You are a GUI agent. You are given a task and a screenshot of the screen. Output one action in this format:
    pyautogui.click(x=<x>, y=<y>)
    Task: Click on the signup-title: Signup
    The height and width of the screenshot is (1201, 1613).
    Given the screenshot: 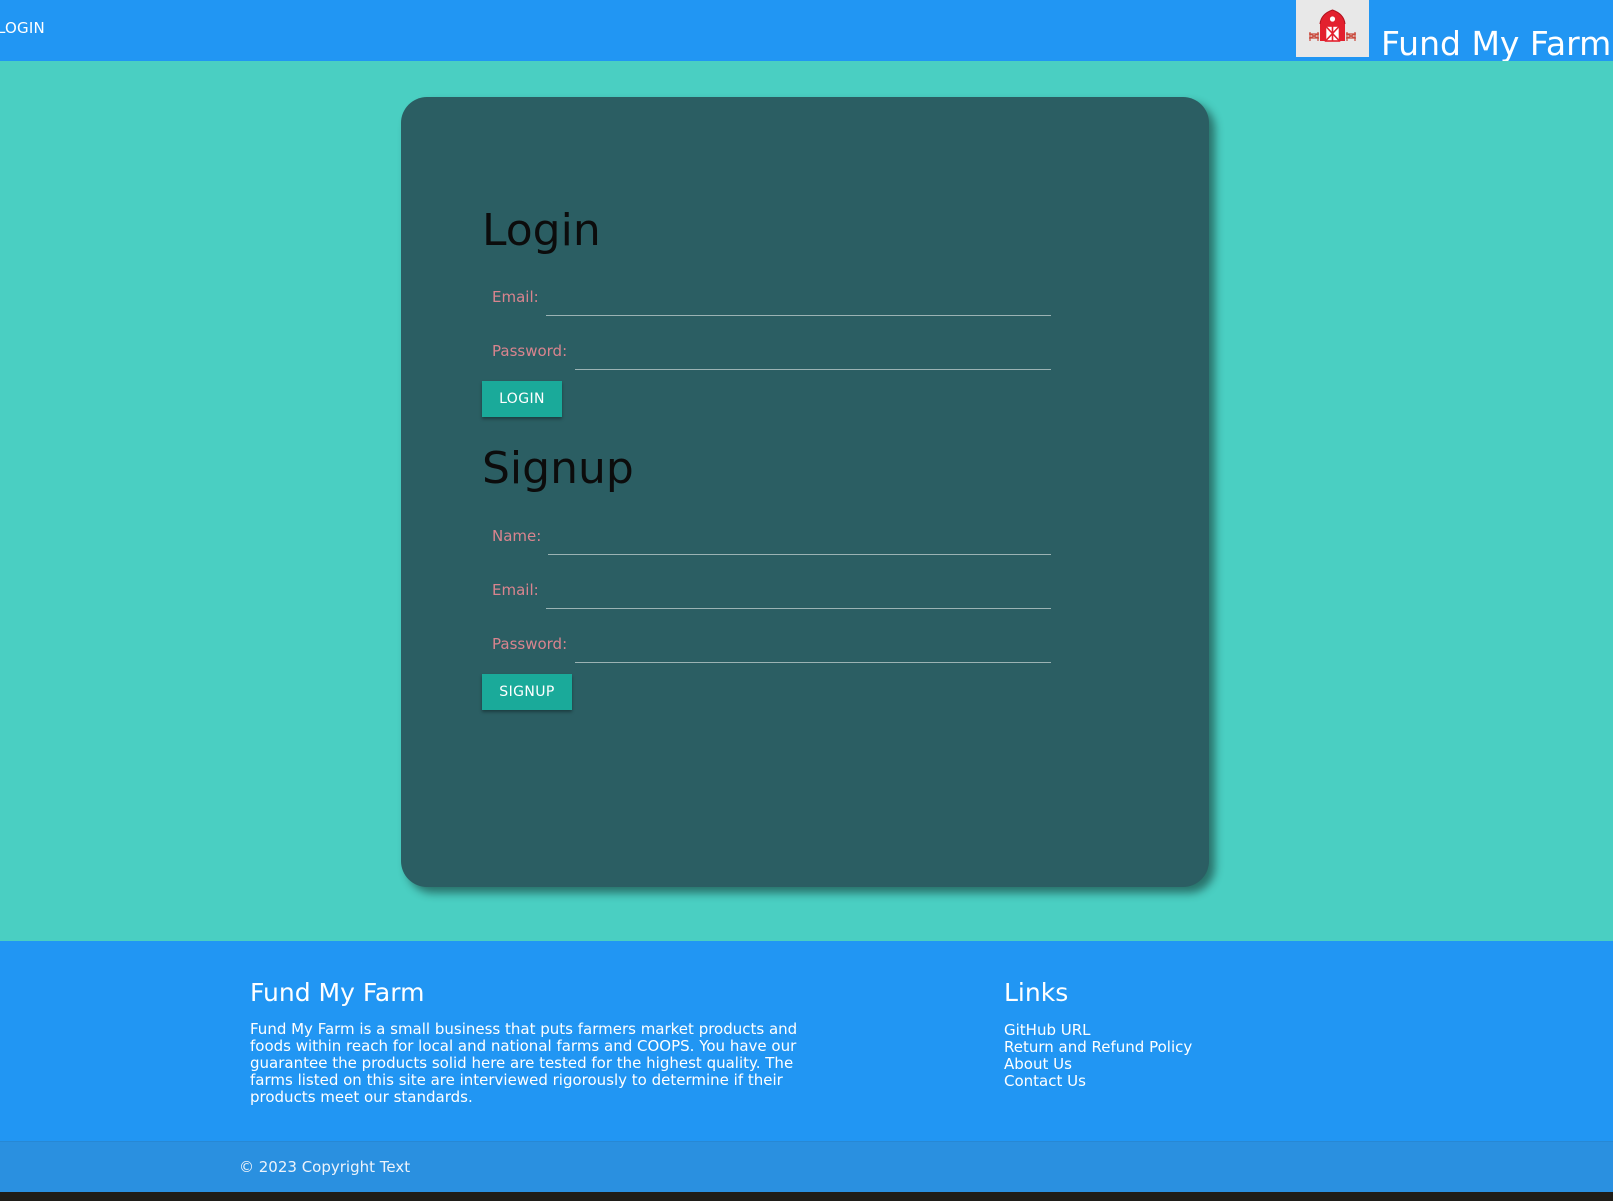 What is the action you would take?
    pyautogui.click(x=558, y=468)
    